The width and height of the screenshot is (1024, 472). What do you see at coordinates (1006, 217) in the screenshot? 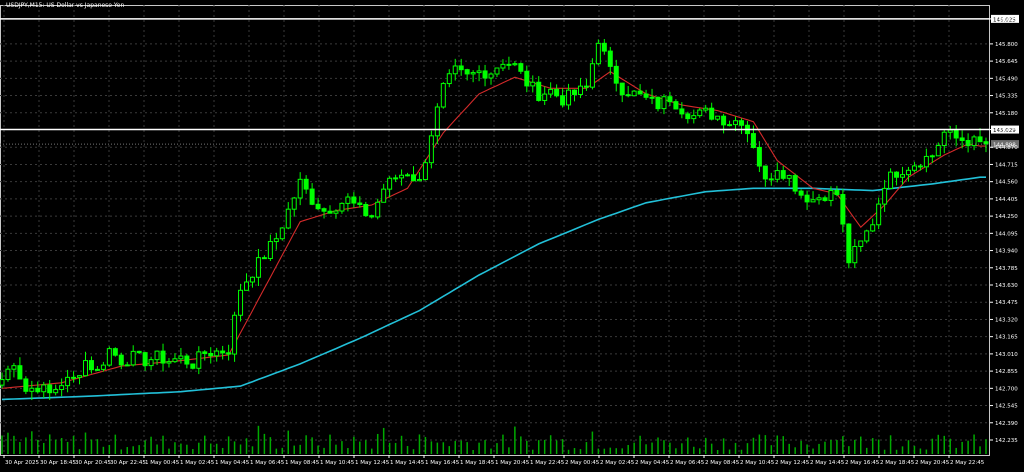
I see `y-tick-label: 144.250` at bounding box center [1006, 217].